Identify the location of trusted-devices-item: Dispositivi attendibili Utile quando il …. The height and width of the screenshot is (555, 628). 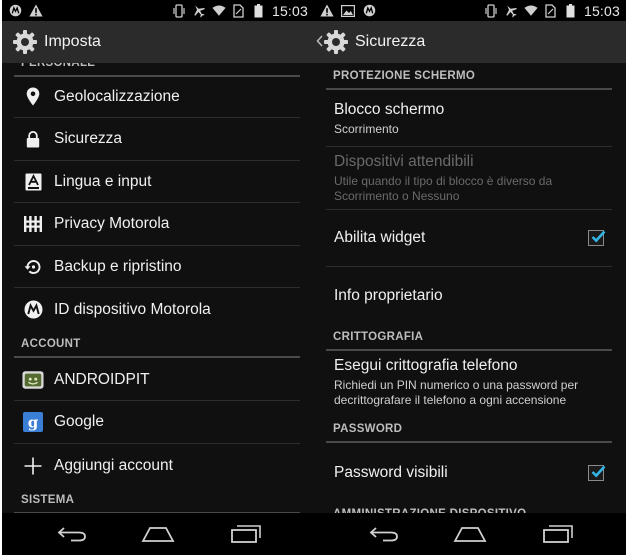
(469, 178).